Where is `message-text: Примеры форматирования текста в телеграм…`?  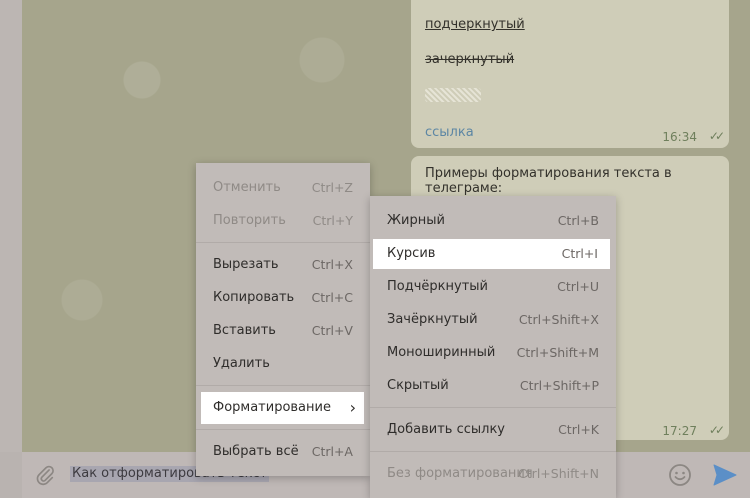 message-text: Примеры форматирования текста в телеграм… is located at coordinates (548, 181).